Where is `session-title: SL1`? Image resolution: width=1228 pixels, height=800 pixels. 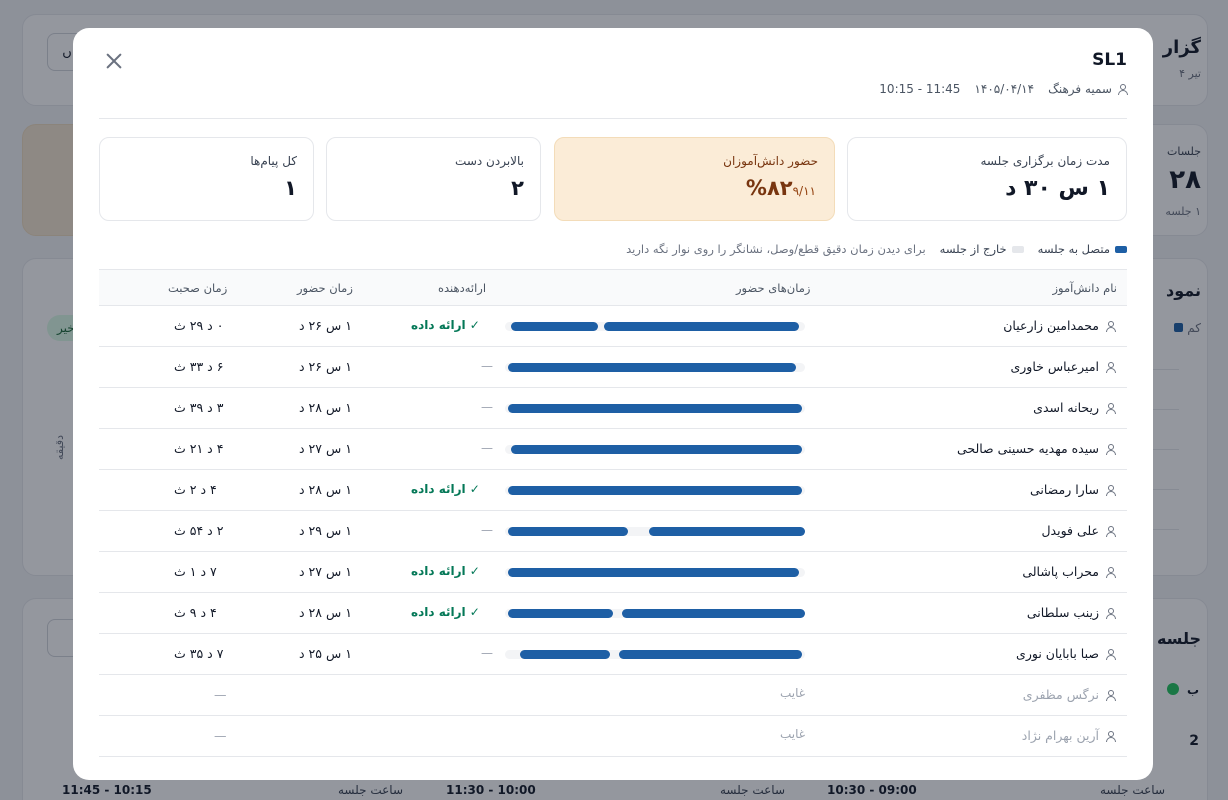 session-title: SL1 is located at coordinates (1109, 60).